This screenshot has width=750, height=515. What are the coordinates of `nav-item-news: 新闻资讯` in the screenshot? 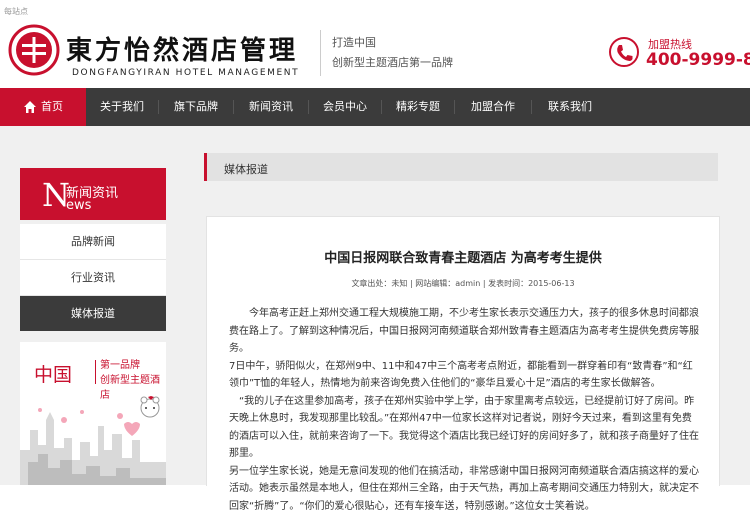 It's located at (271, 107).